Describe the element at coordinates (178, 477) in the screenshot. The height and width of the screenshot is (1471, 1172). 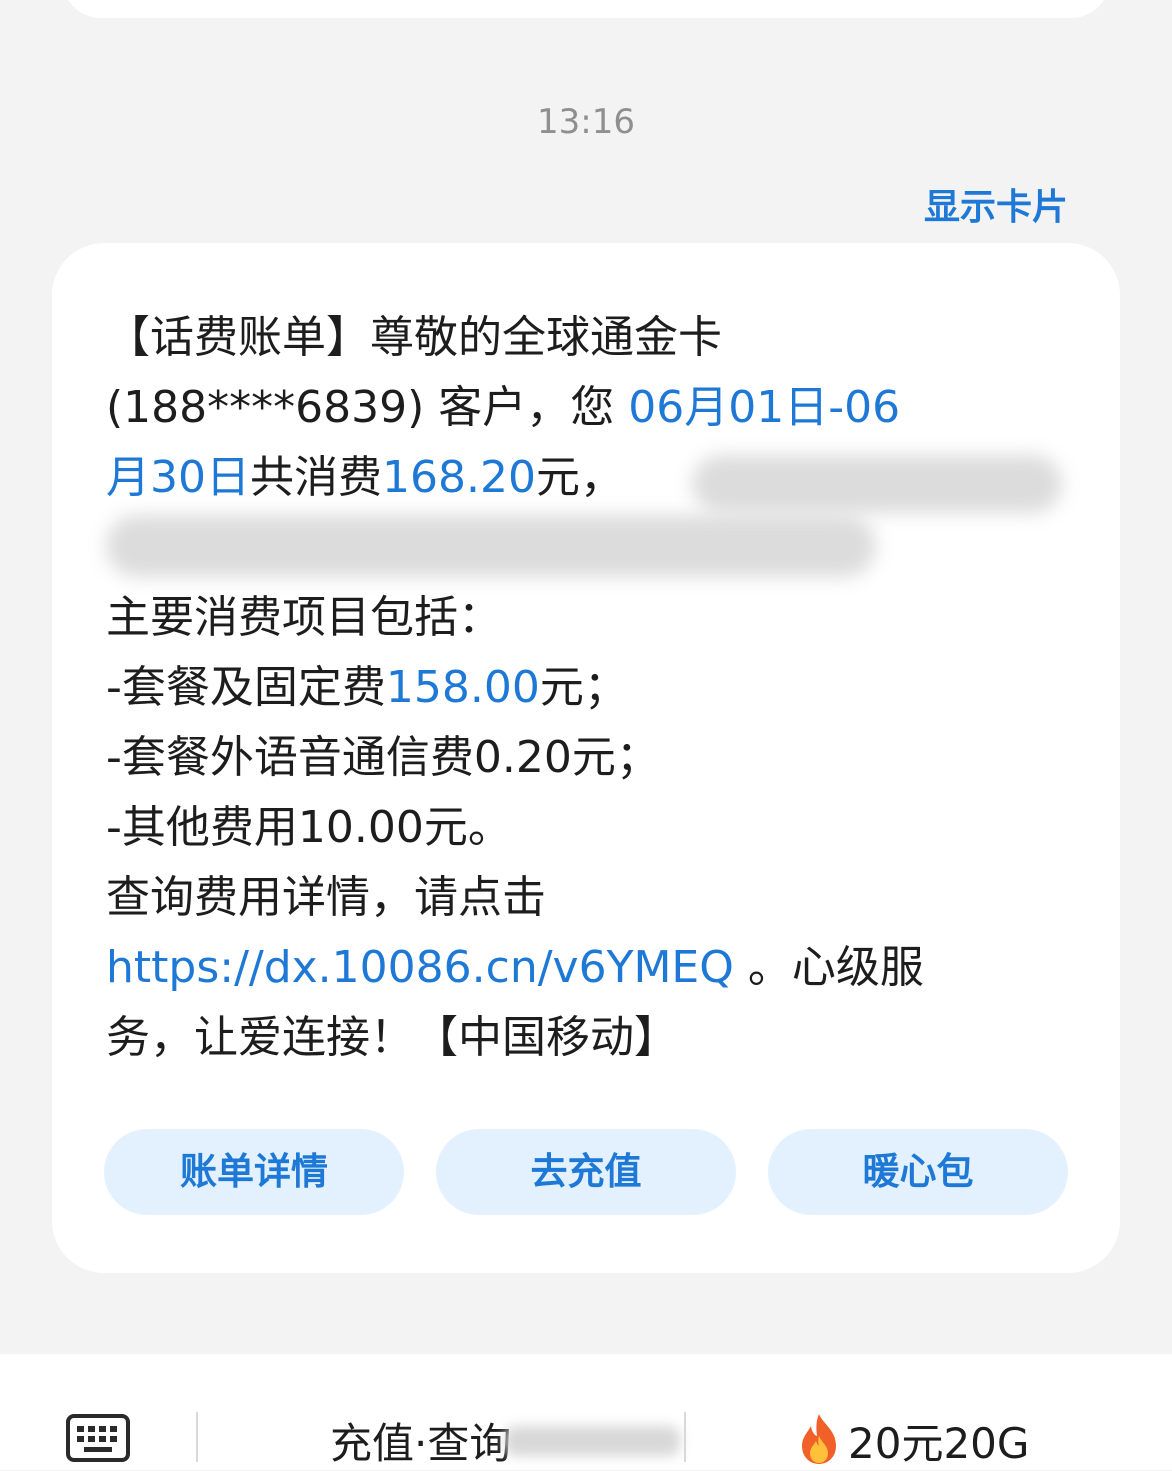
I see `date-range-highlight: 月30日` at that location.